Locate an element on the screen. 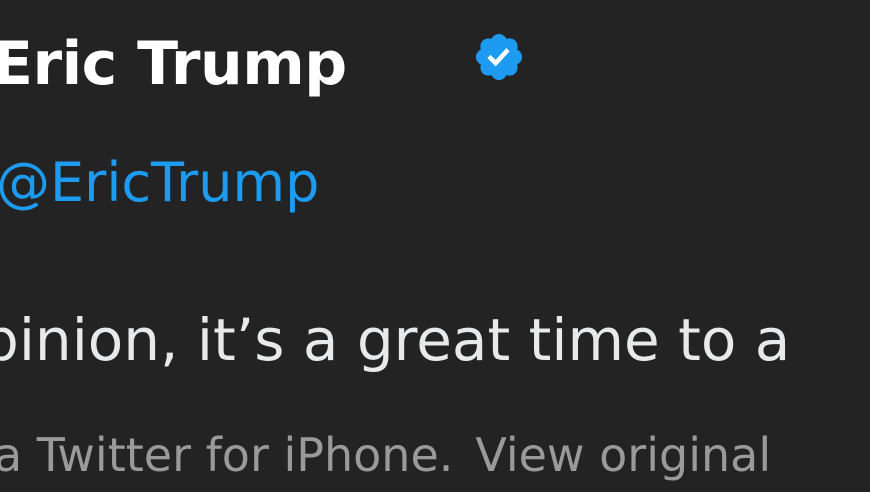 Image resolution: width=870 pixels, height=492 pixels. tweet-source-line: a Twitter for iPhone. View original is located at coordinates (385, 455).